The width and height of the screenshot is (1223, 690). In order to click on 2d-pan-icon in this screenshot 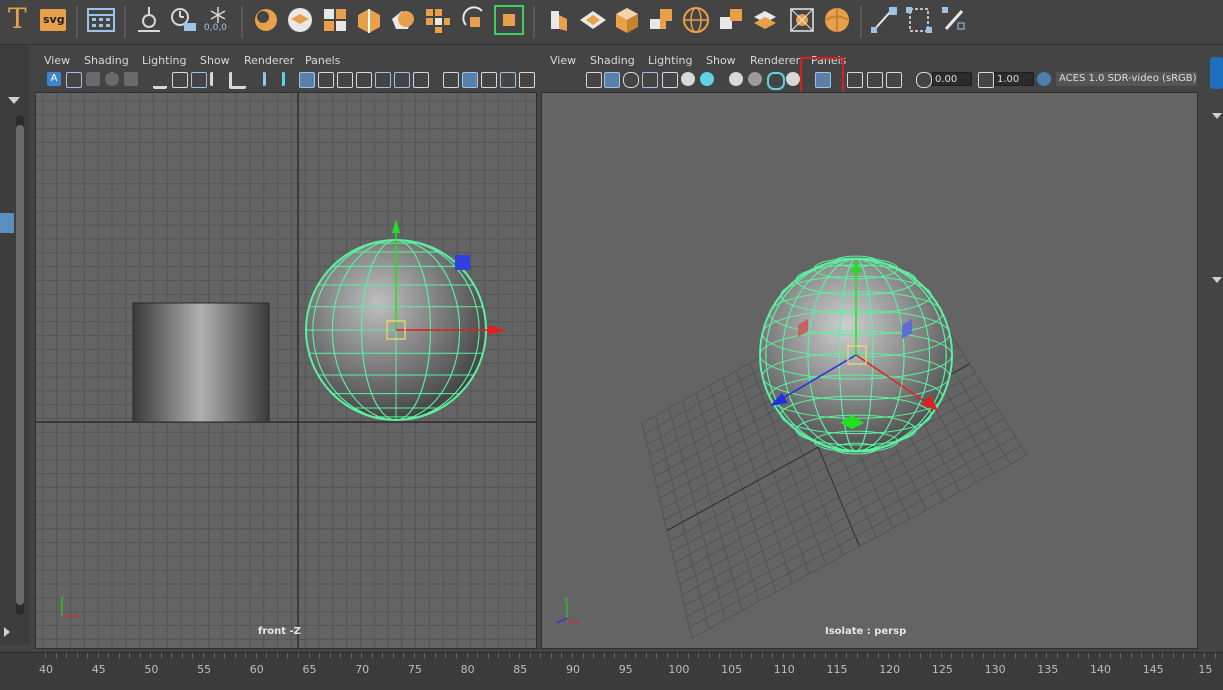, I will do `click(131, 79)`.